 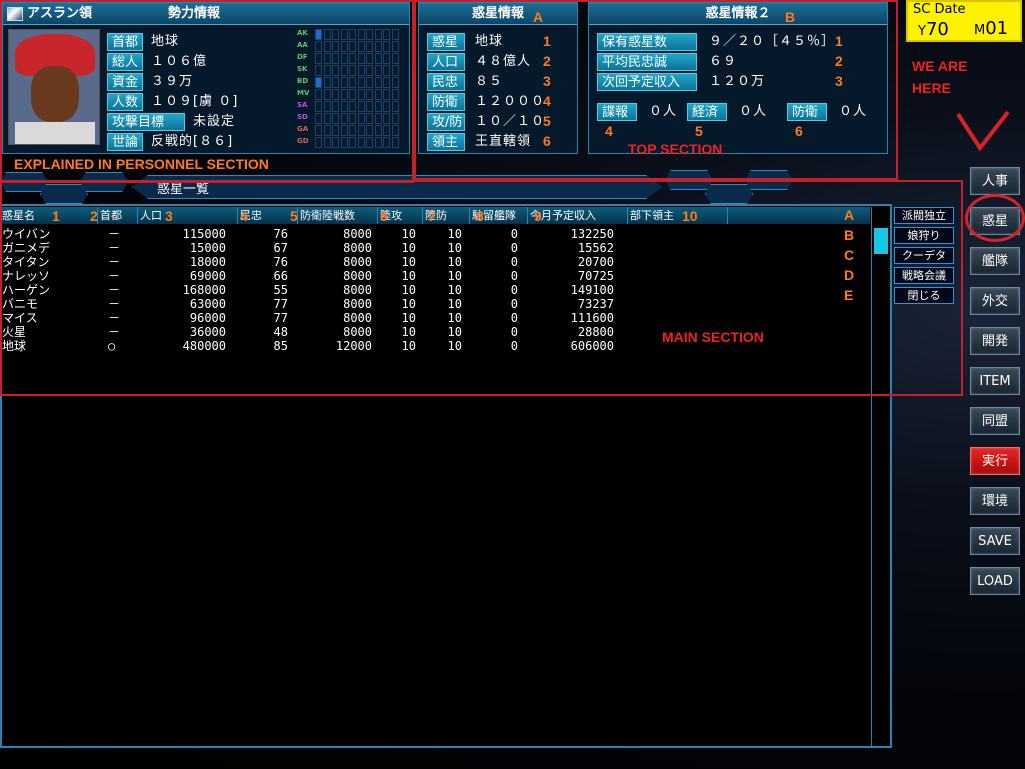 I want to click on annotation-main-section: MAIN SECTION, so click(x=713, y=337).